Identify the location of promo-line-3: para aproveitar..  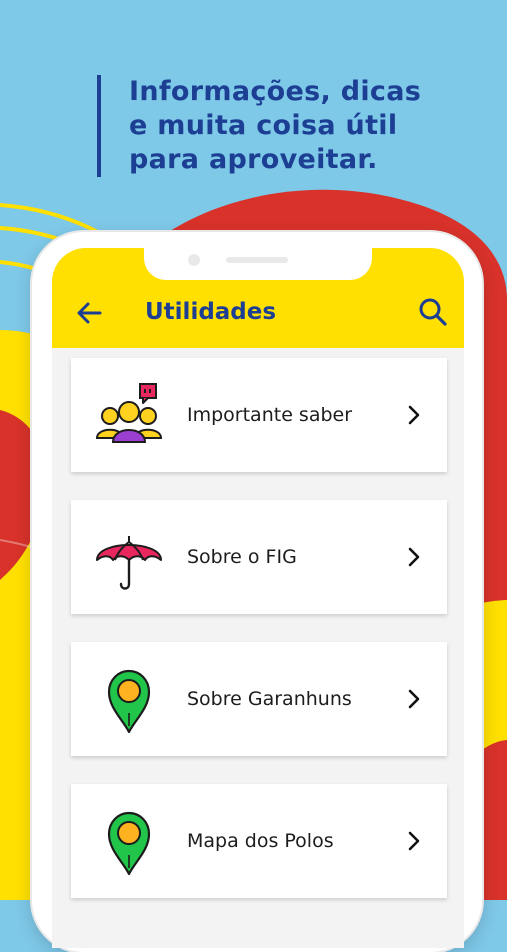
(253, 159).